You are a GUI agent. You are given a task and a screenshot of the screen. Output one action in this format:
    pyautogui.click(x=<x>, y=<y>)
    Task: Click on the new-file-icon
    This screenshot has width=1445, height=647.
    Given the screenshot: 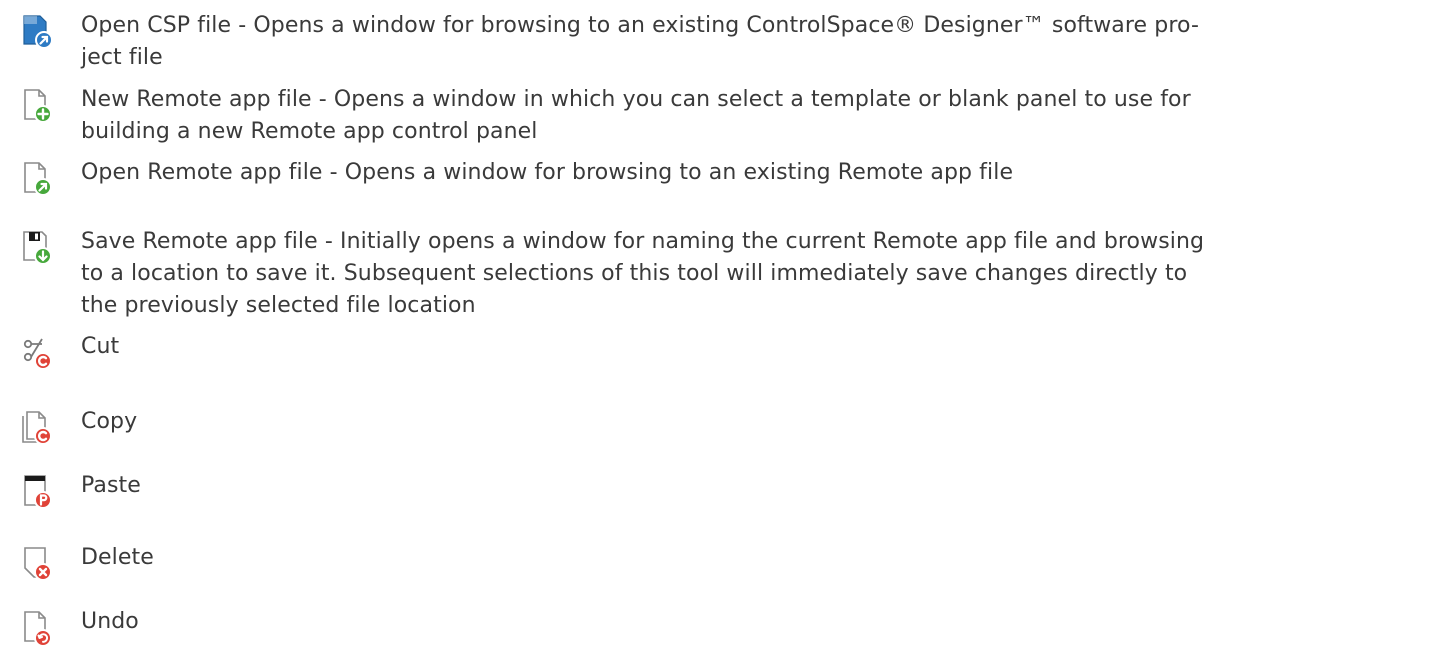 What is the action you would take?
    pyautogui.click(x=37, y=106)
    